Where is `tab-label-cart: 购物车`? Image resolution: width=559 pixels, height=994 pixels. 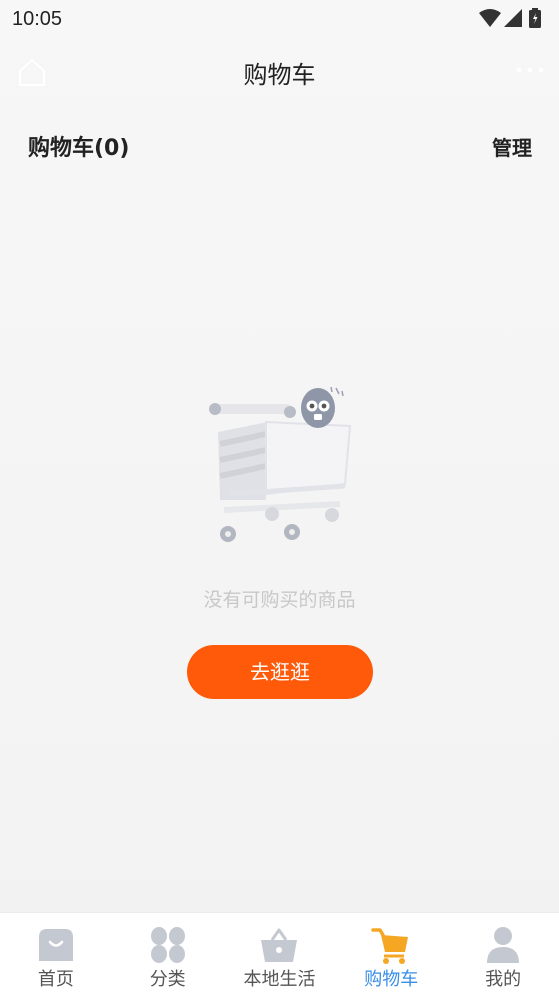 tab-label-cart: 购物车 is located at coordinates (391, 979).